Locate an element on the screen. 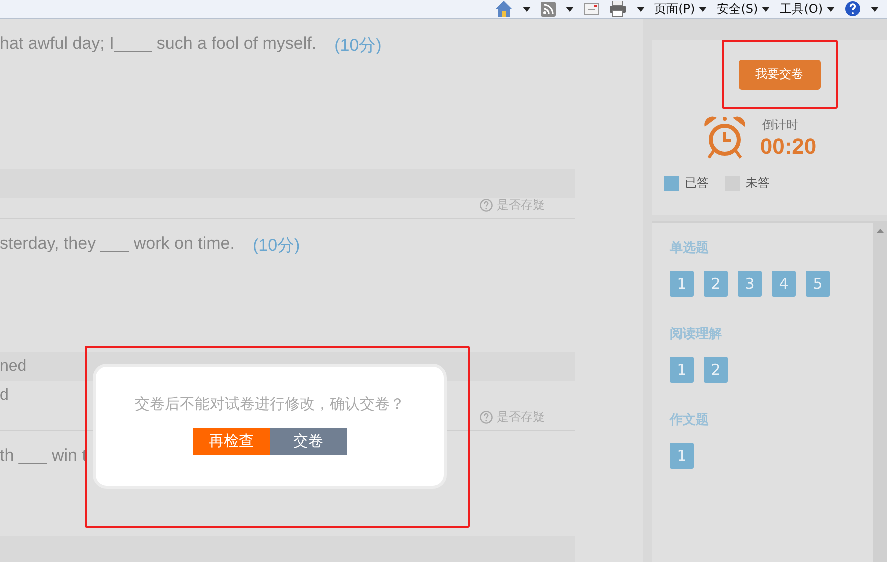 The image size is (887, 562). question-text: hat awful day; I____ such a fool of myself. is located at coordinates (158, 44).